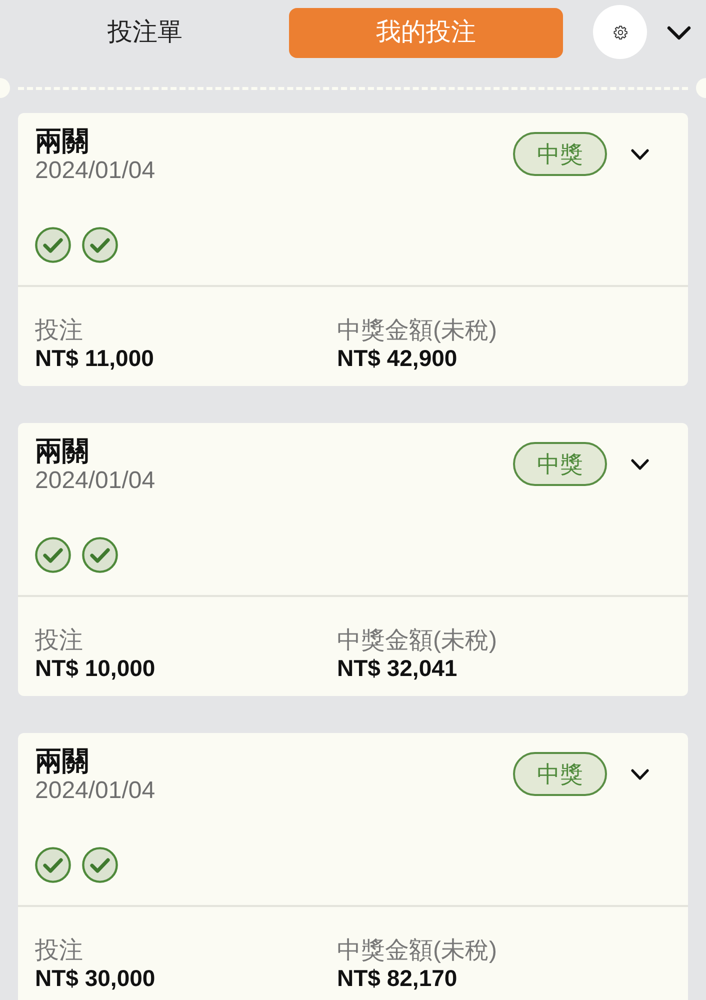 The image size is (706, 1000). Describe the element at coordinates (397, 358) in the screenshot. I see `payout-amount: NT$ 42,900` at that location.